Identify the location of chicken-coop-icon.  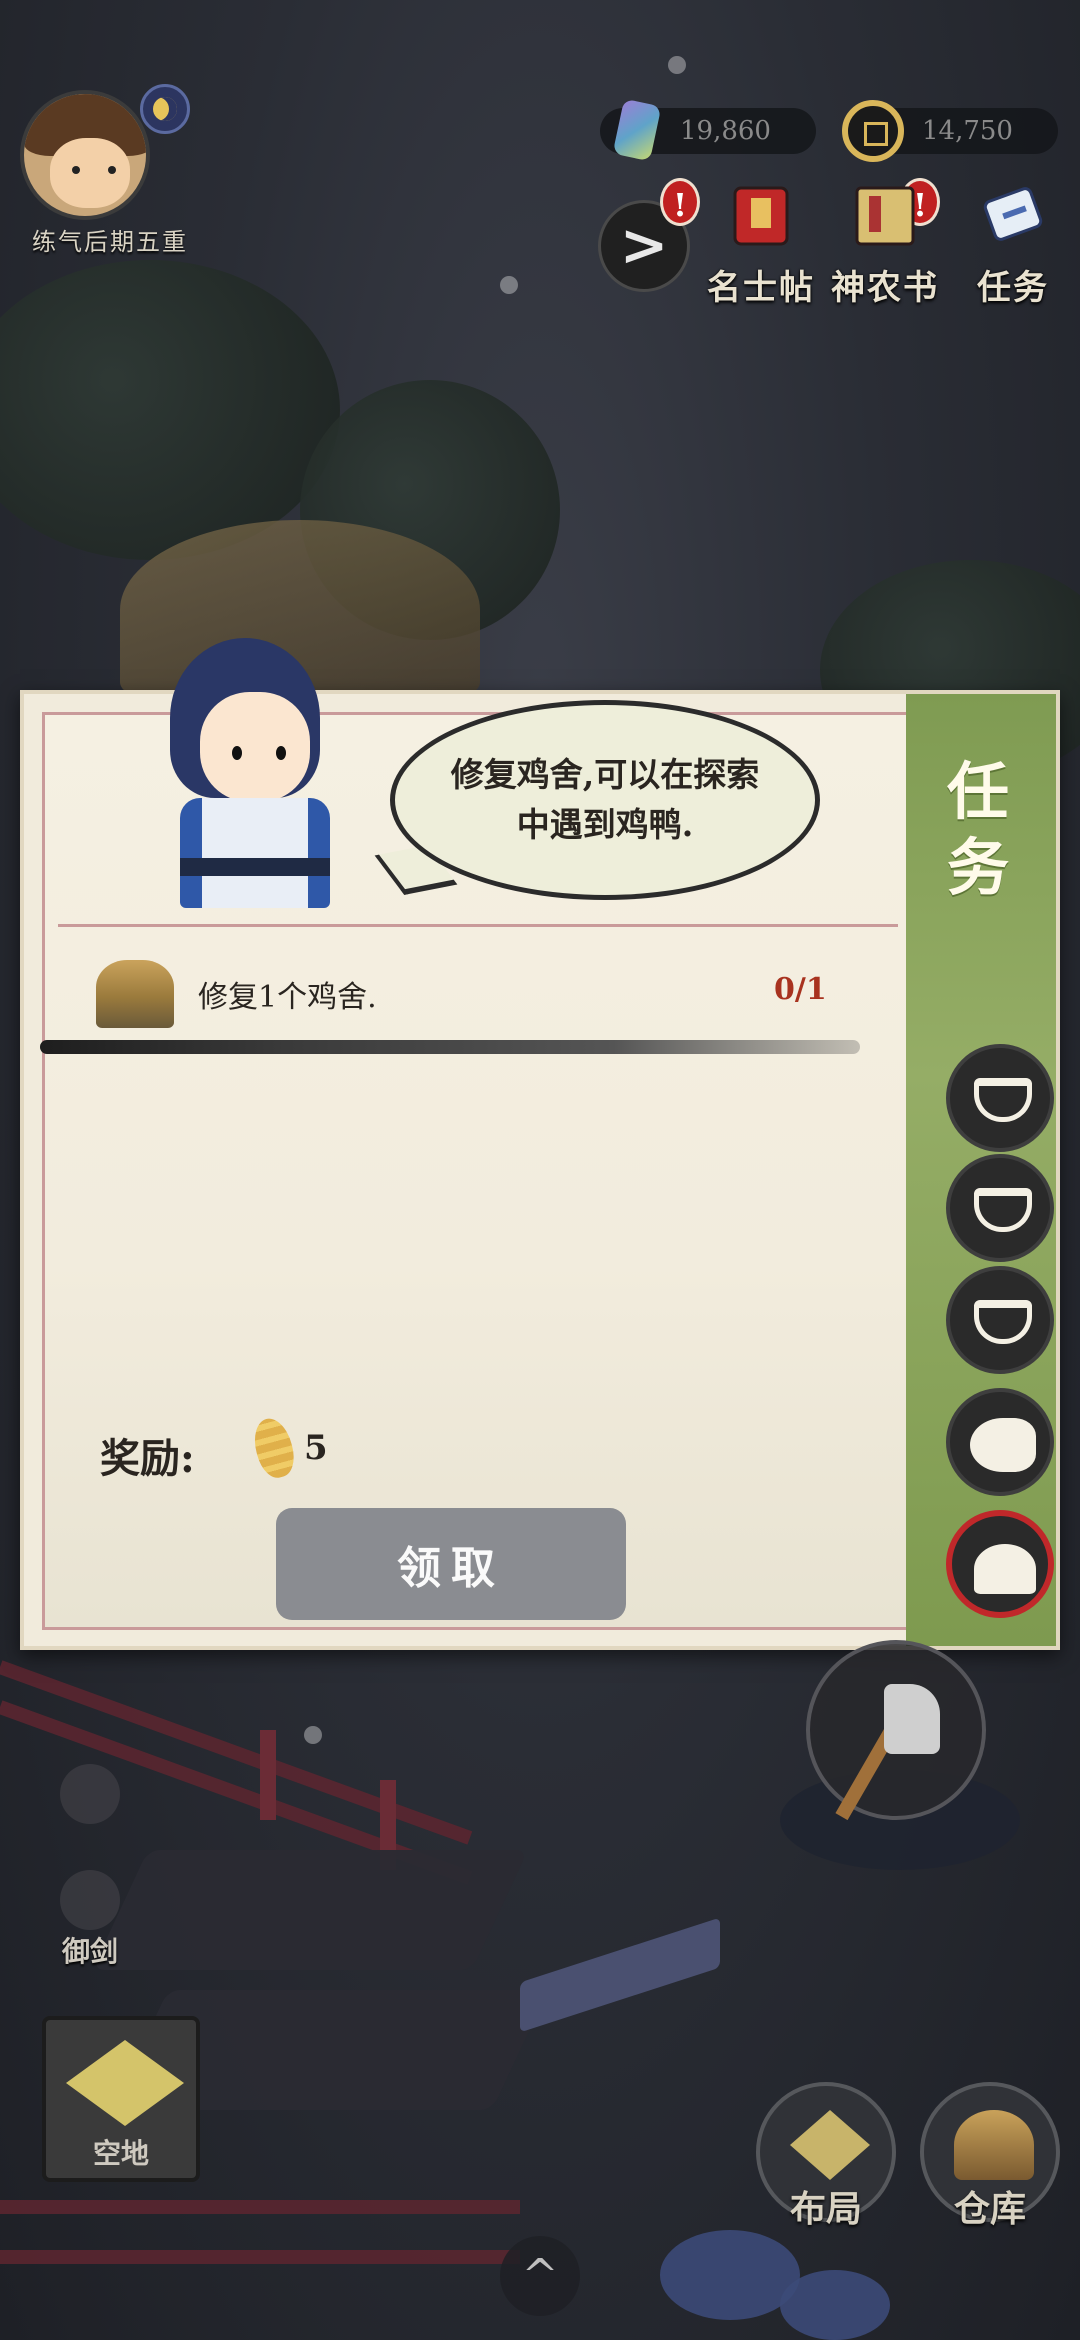
(135, 994).